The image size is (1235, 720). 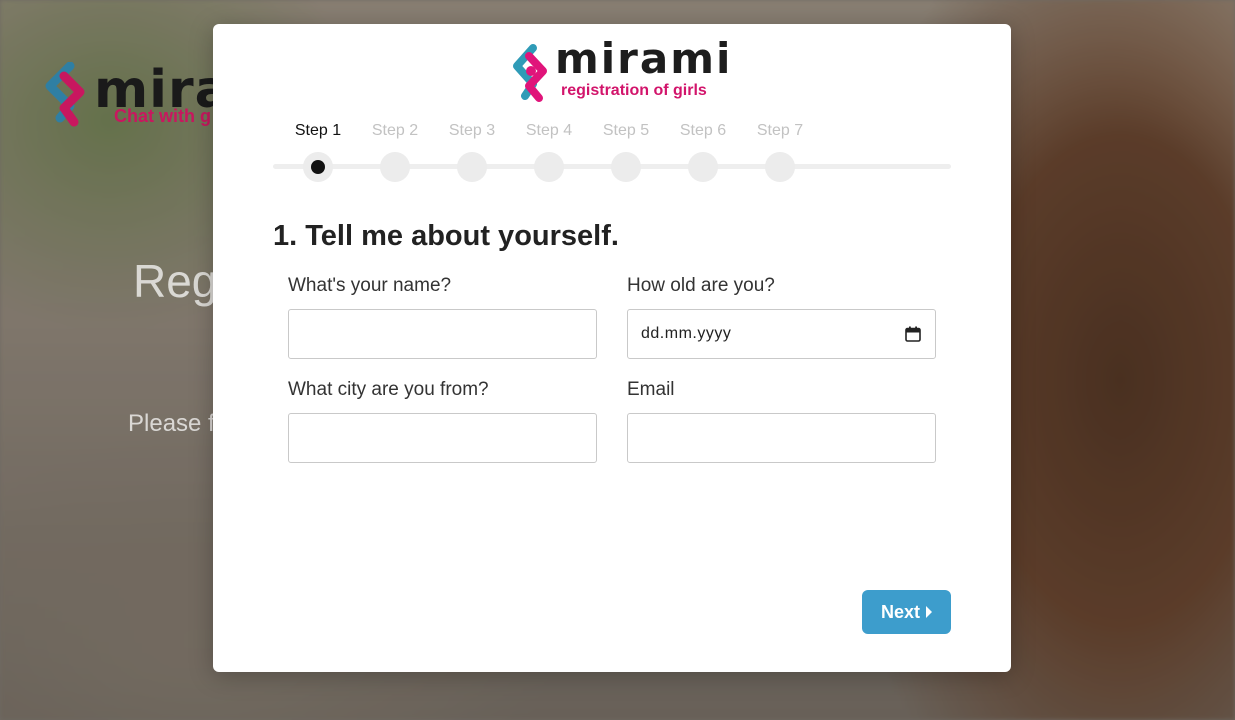 I want to click on background-logo-tagline: Chat with g, so click(x=162, y=116).